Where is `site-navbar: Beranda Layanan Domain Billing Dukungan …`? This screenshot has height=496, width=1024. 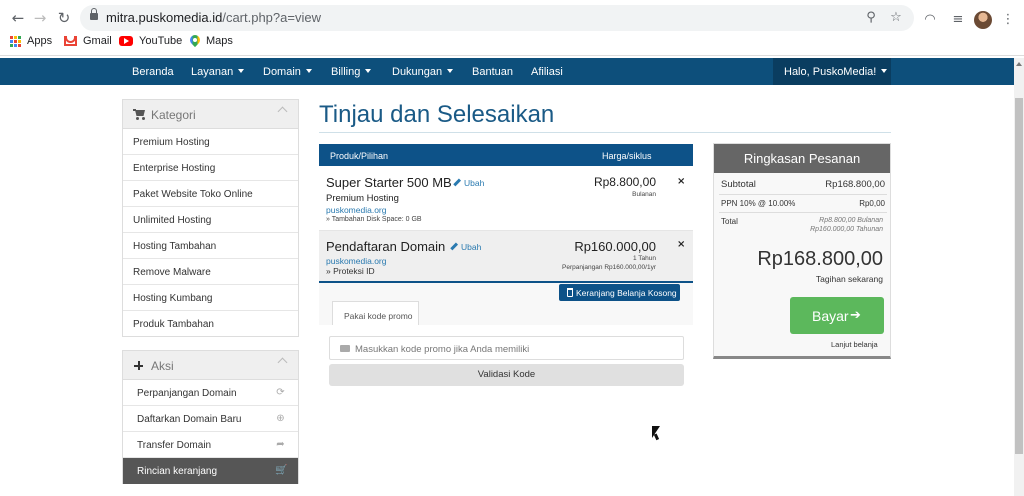
site-navbar: Beranda Layanan Domain Billing Dukungan … is located at coordinates (507, 71).